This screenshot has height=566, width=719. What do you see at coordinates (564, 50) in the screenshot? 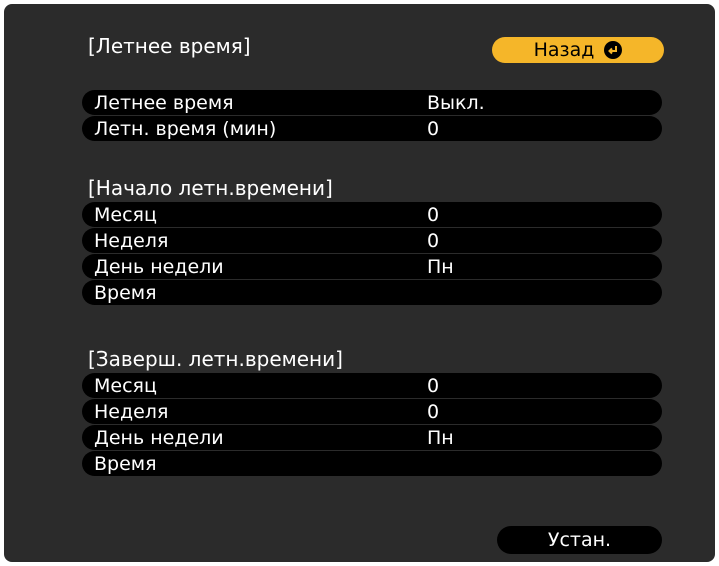
I see `back-button-label: Назад` at bounding box center [564, 50].